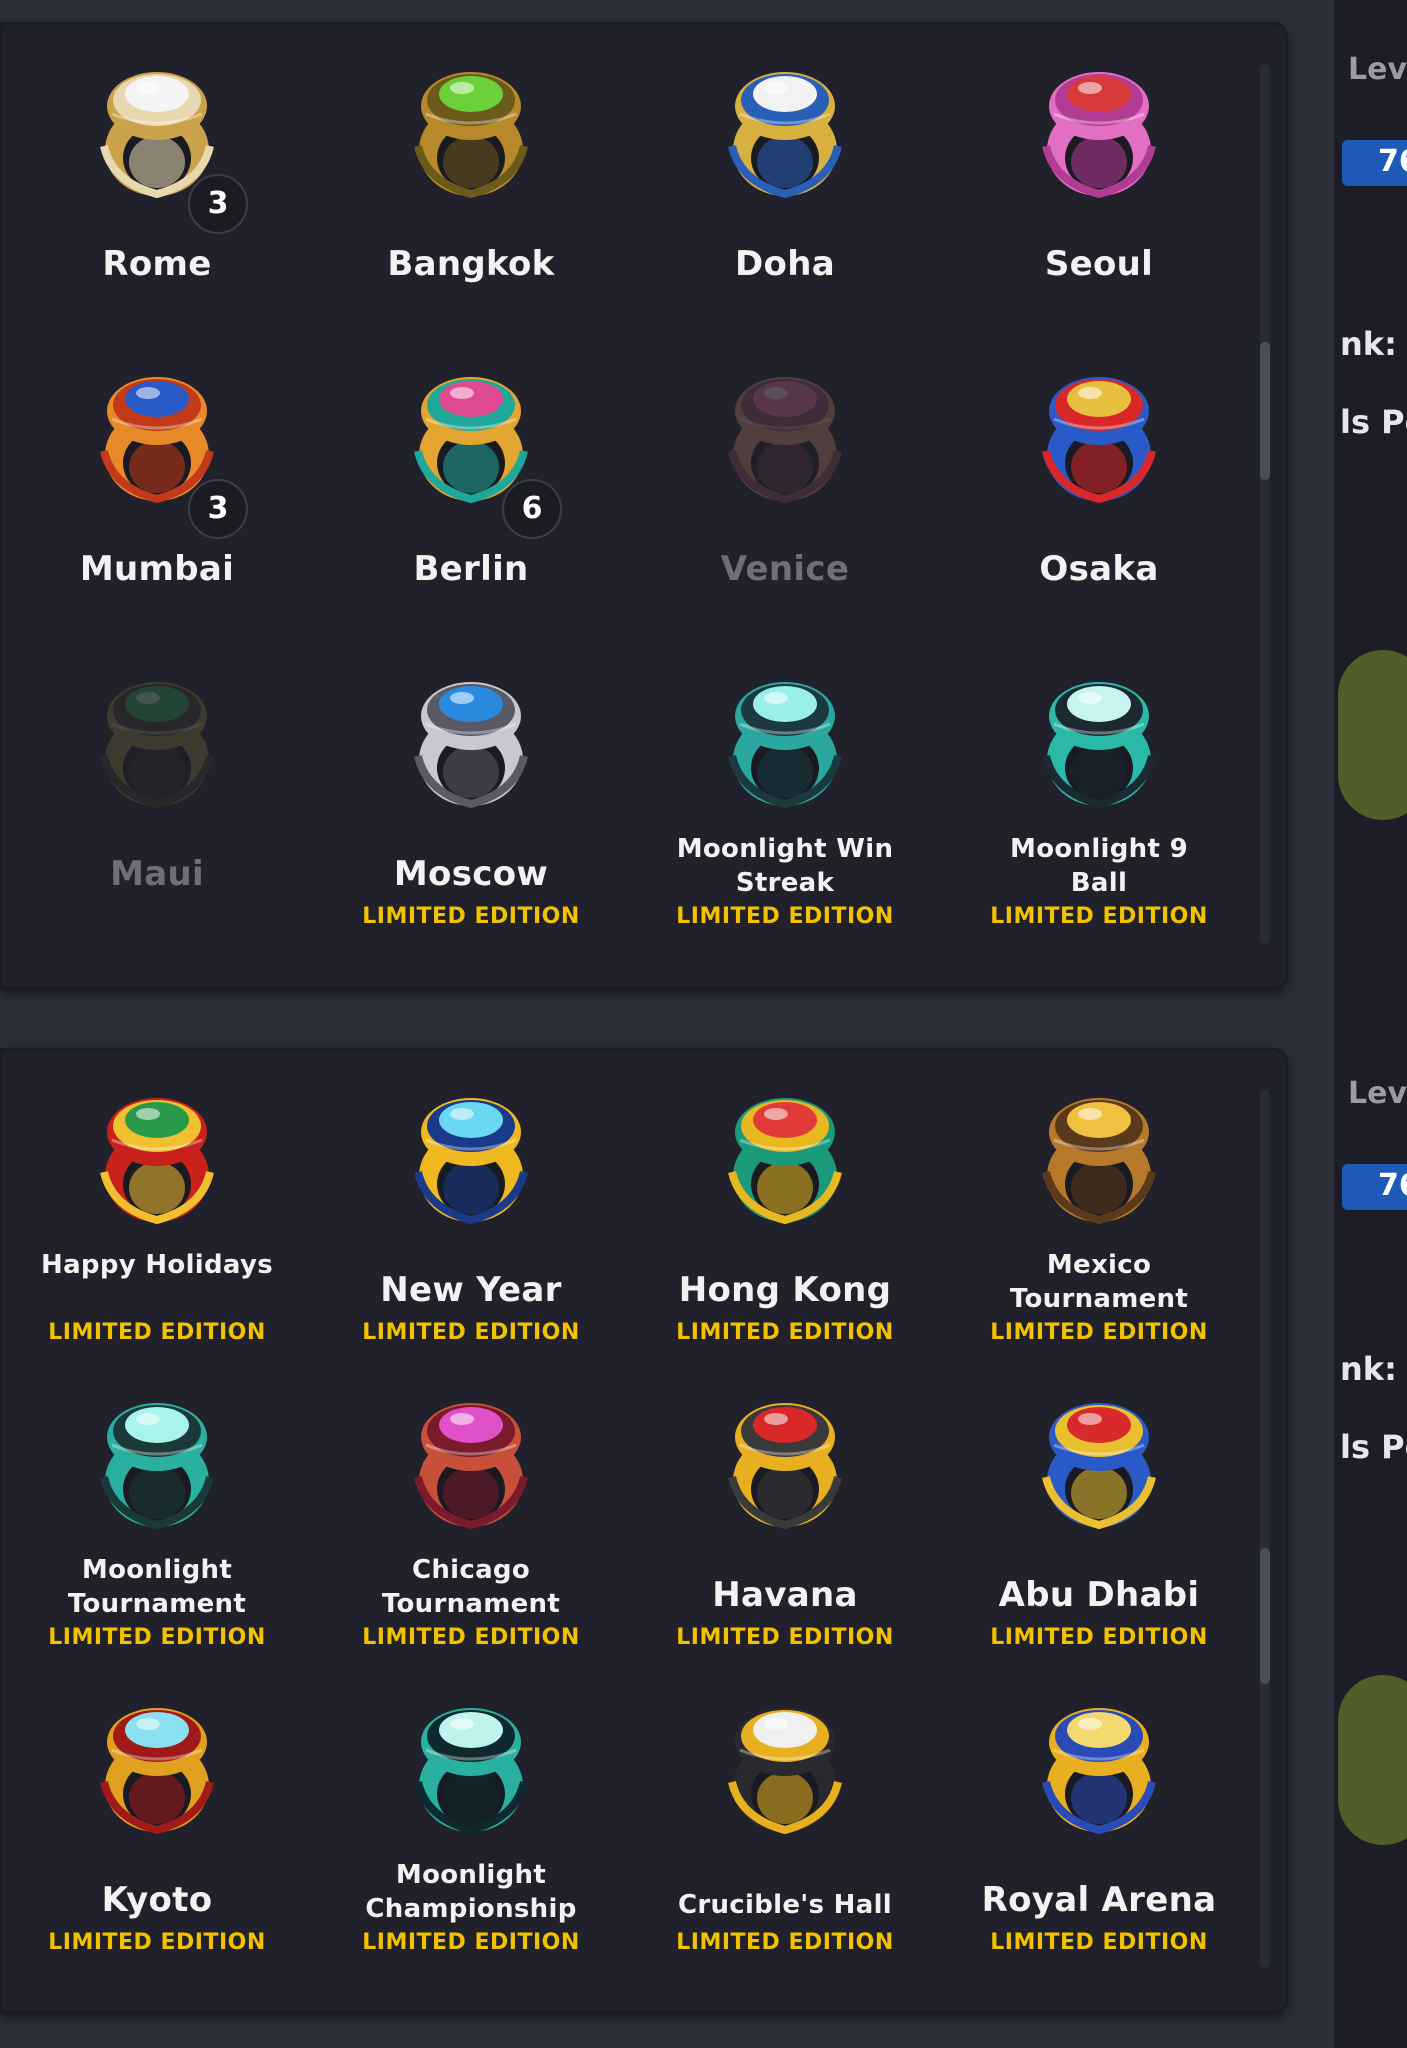 This screenshot has height=2048, width=1407. I want to click on royal-arena-ring-icon, so click(1099, 1765).